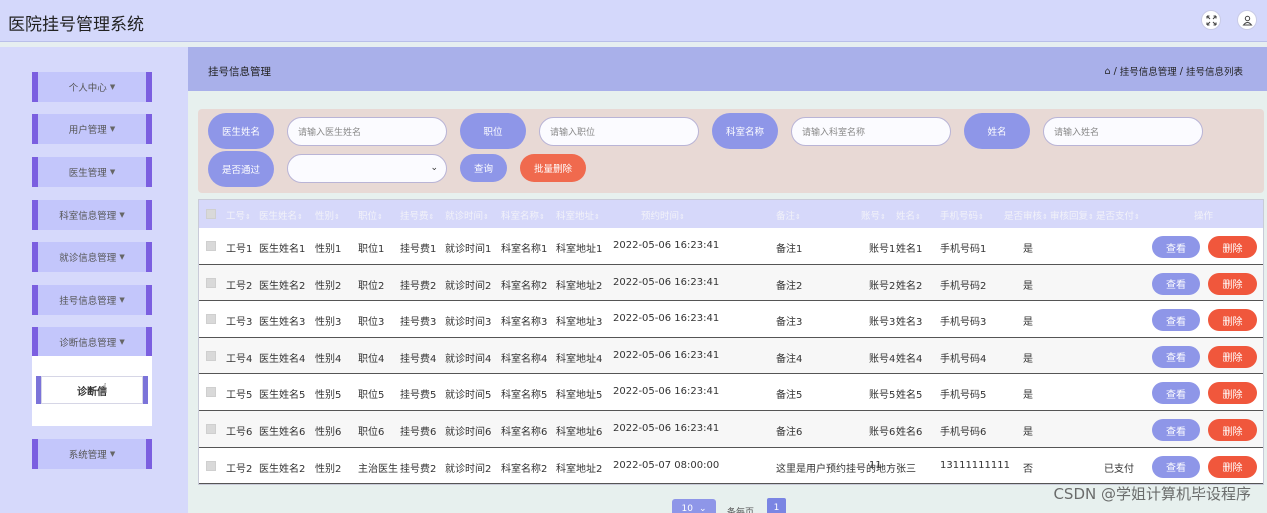  What do you see at coordinates (882, 359) in the screenshot?
I see `table-cell: 账号4` at bounding box center [882, 359].